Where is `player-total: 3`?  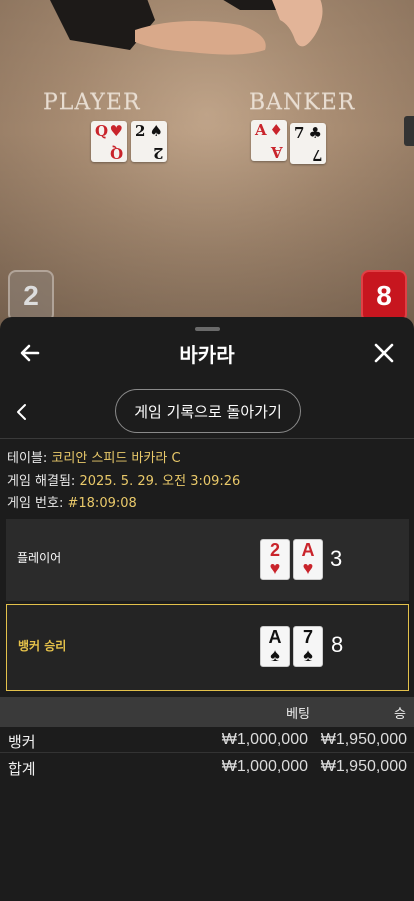 player-total: 3 is located at coordinates (336, 558).